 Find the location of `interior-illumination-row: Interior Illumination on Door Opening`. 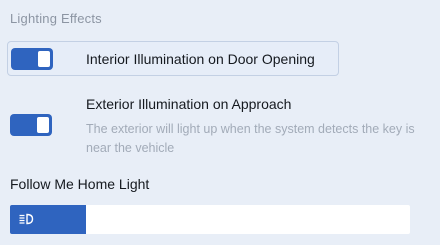

interior-illumination-row: Interior Illumination on Door Opening is located at coordinates (173, 58).